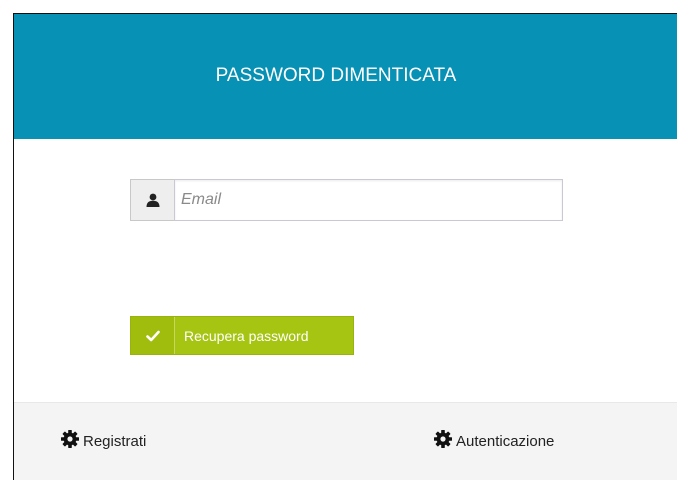  Describe the element at coordinates (336, 75) in the screenshot. I see `page-title: PASSWORD DIMENTICATA` at that location.